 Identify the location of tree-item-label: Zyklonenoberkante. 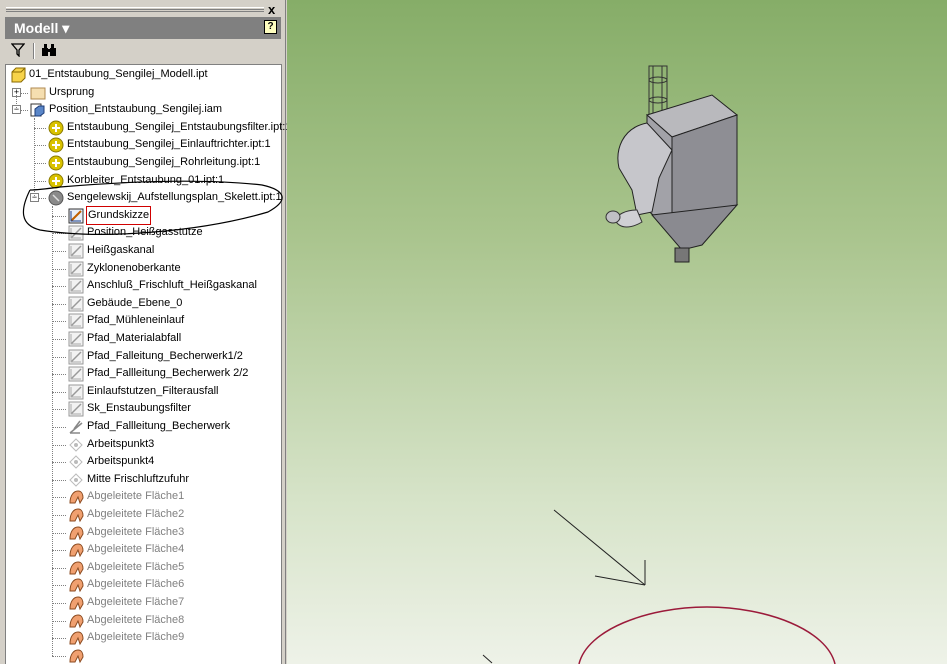
(134, 267).